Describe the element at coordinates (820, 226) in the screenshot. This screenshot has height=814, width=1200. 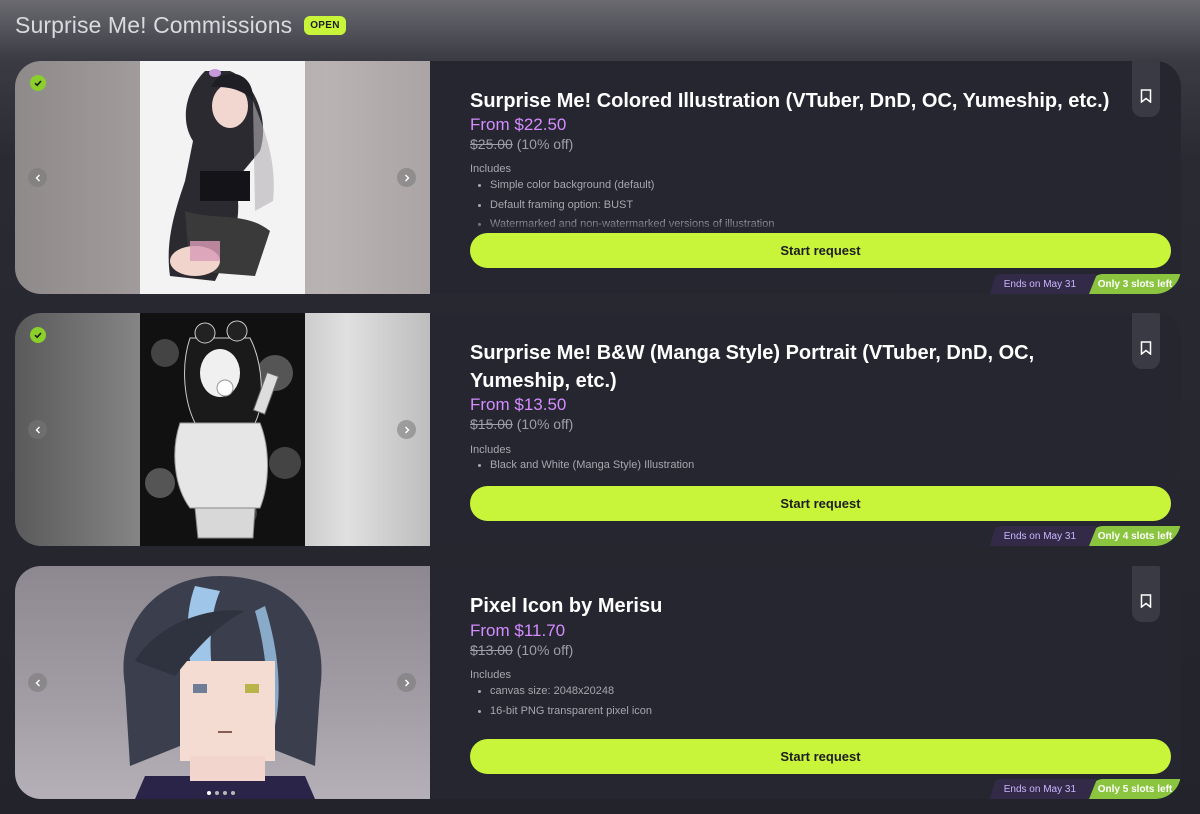
I see `text-fade` at that location.